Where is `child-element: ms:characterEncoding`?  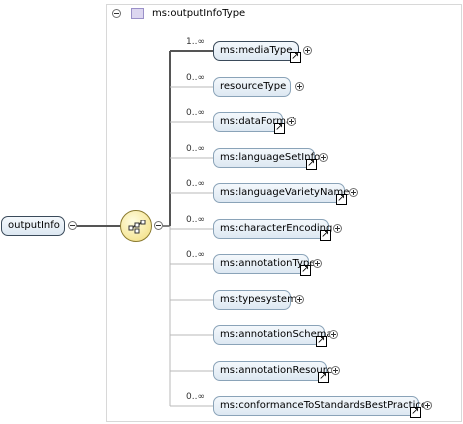 child-element: ms:characterEncoding is located at coordinates (273, 229).